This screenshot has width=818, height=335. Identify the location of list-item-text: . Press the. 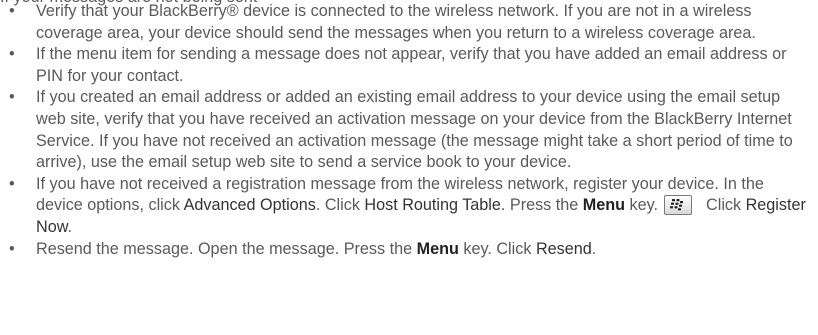
(541, 205).